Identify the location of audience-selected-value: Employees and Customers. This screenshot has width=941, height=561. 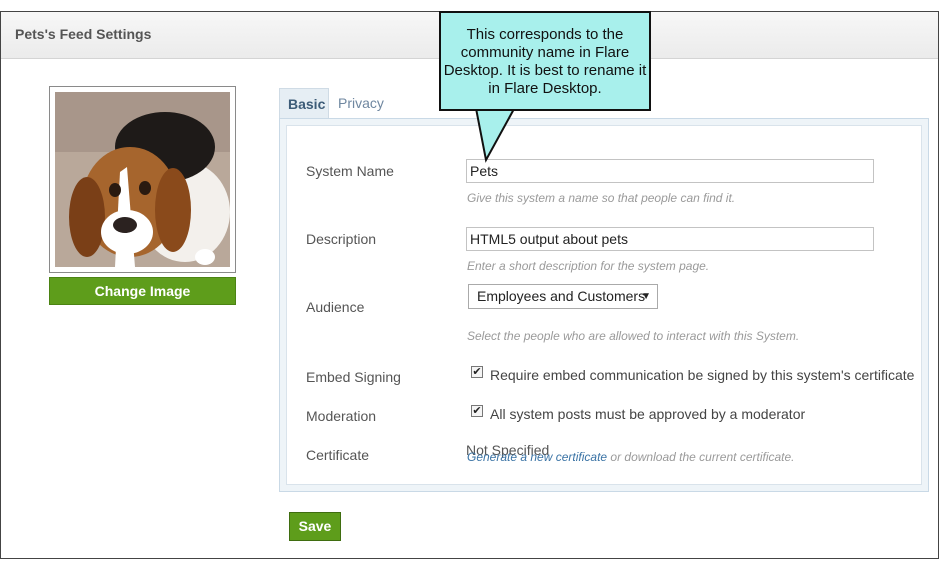
(561, 296).